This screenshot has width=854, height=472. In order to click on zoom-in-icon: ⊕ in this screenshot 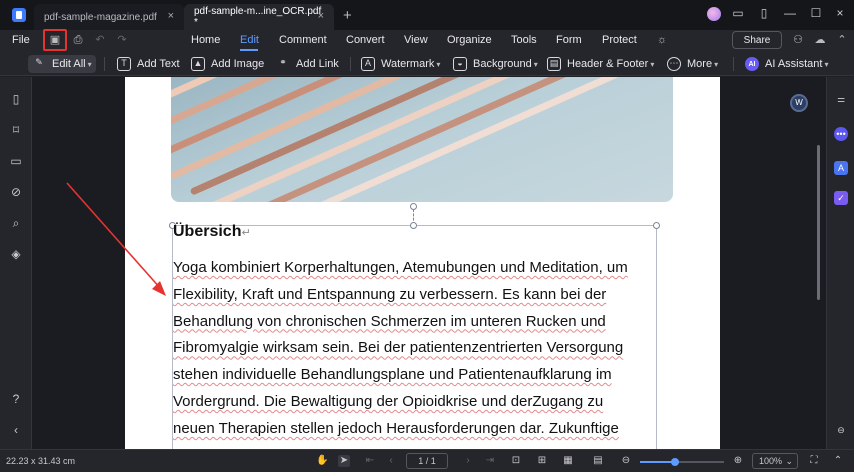, I will do `click(738, 461)`.